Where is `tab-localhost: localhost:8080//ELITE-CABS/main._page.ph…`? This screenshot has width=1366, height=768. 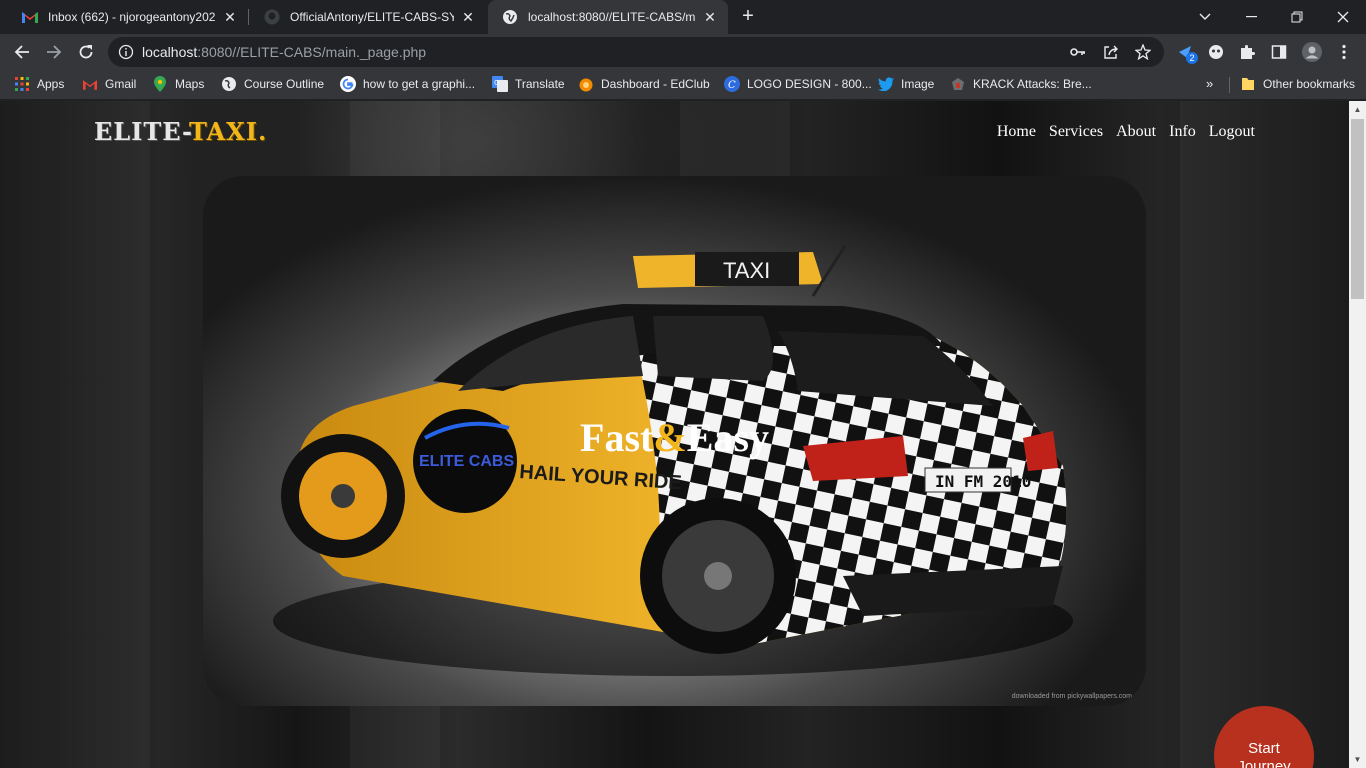 tab-localhost: localhost:8080//ELITE-CABS/main._page.ph… is located at coordinates (608, 17).